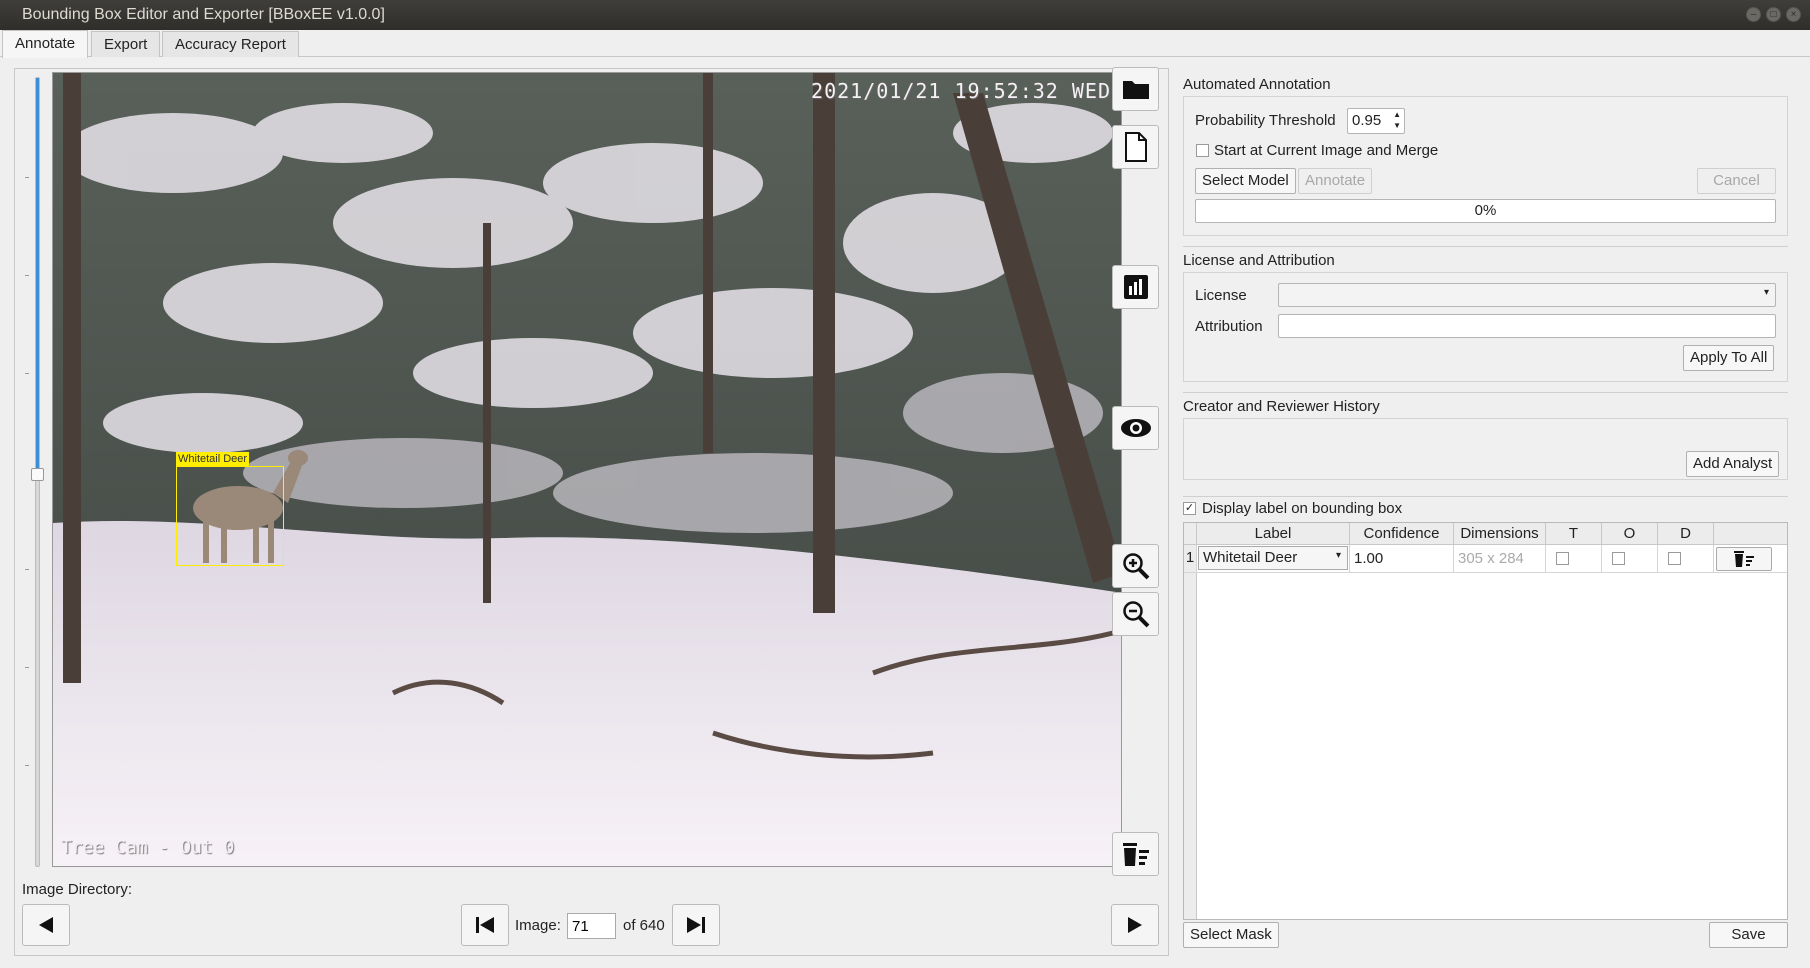 The width and height of the screenshot is (1810, 968). Describe the element at coordinates (1674, 558) in the screenshot. I see `difficult-checkbox` at that location.